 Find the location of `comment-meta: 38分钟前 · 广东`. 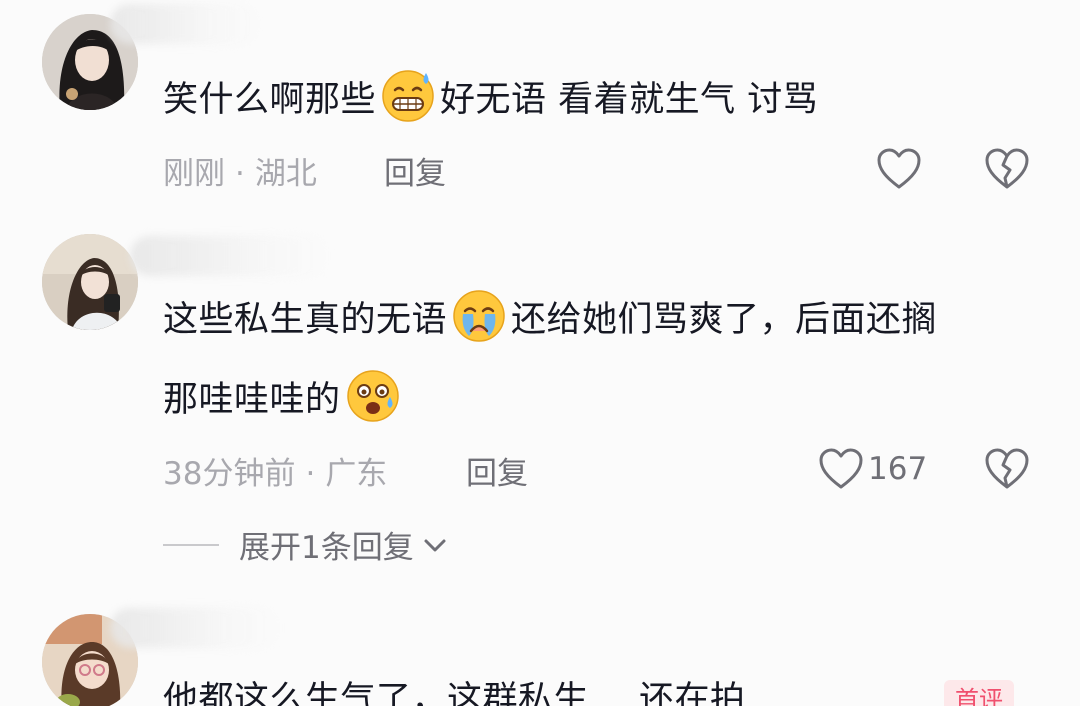

comment-meta: 38分钟前 · 广东 is located at coordinates (275, 470).